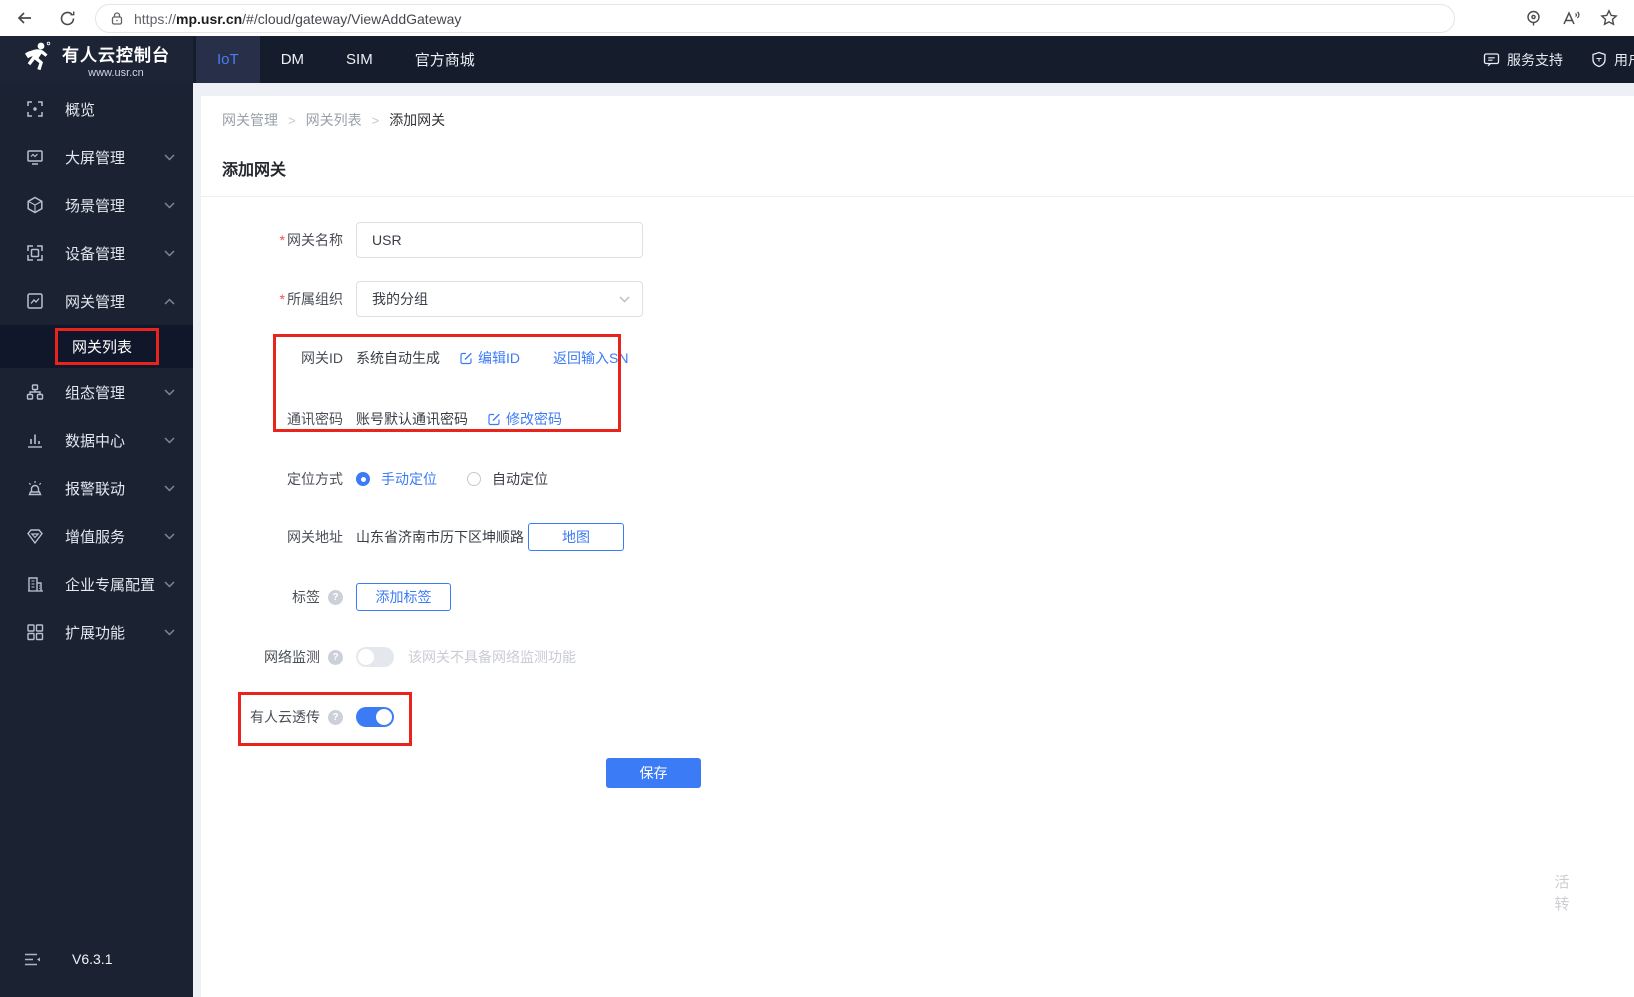 The height and width of the screenshot is (997, 1634). I want to click on app-logo: 有人云控制台 www.usr.cn, so click(96, 59).